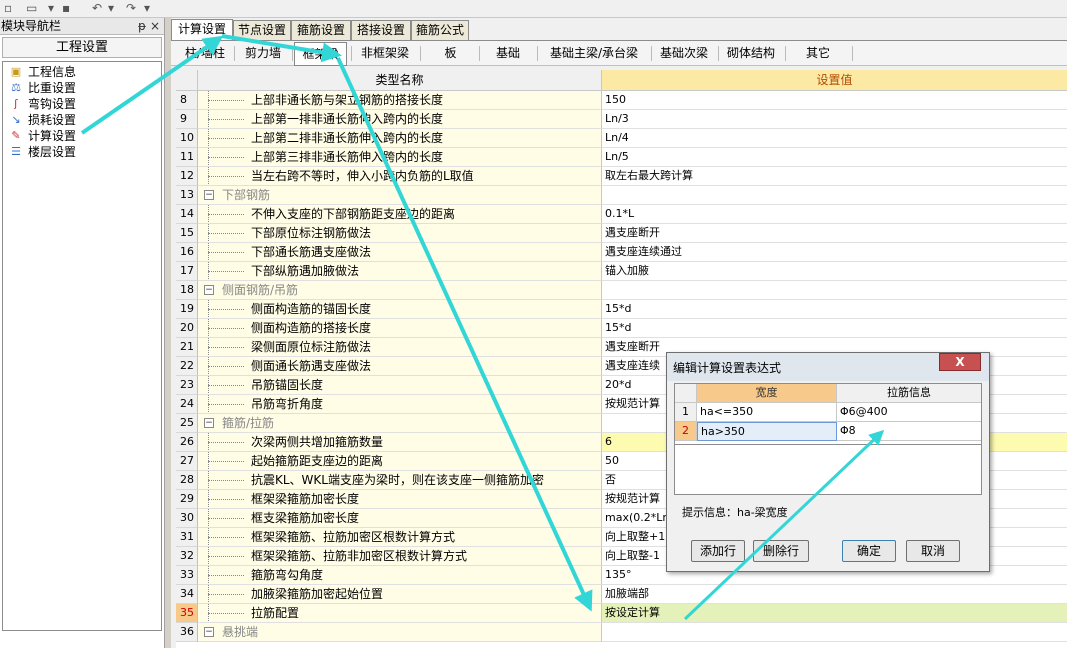 The width and height of the screenshot is (1067, 648). I want to click on type-name-cell: 侧面构造筋的锚固长度, so click(400, 309).